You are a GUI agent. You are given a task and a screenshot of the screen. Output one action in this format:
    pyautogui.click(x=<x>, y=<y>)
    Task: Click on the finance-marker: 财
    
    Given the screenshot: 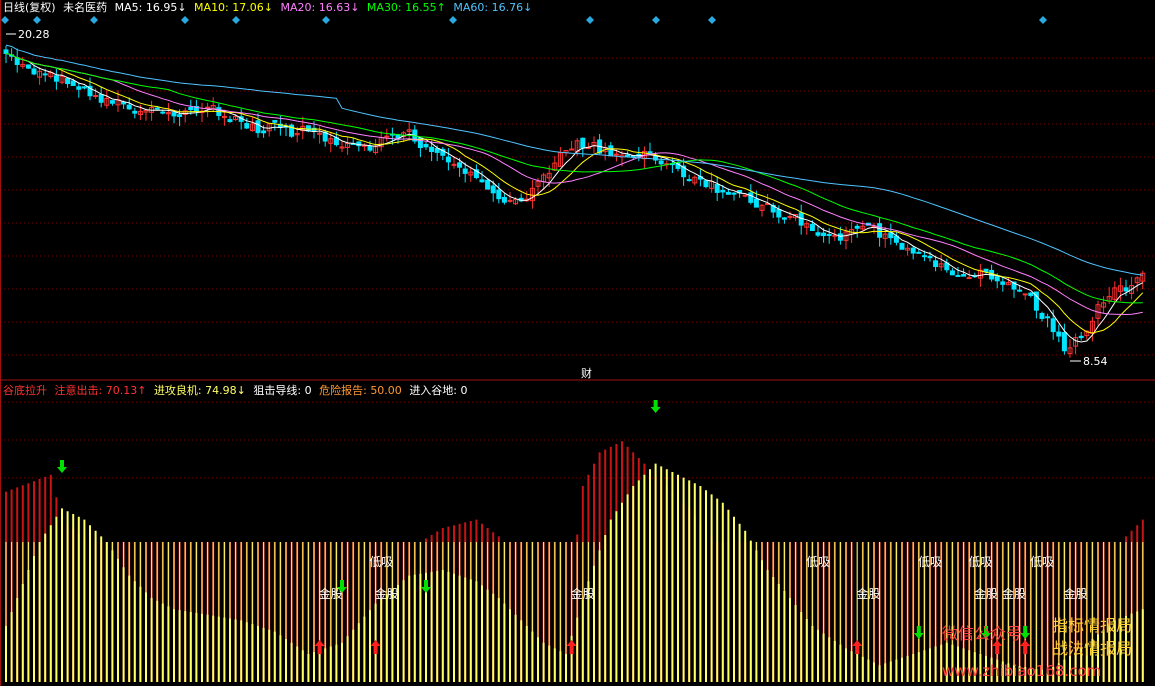 What is the action you would take?
    pyautogui.click(x=586, y=373)
    